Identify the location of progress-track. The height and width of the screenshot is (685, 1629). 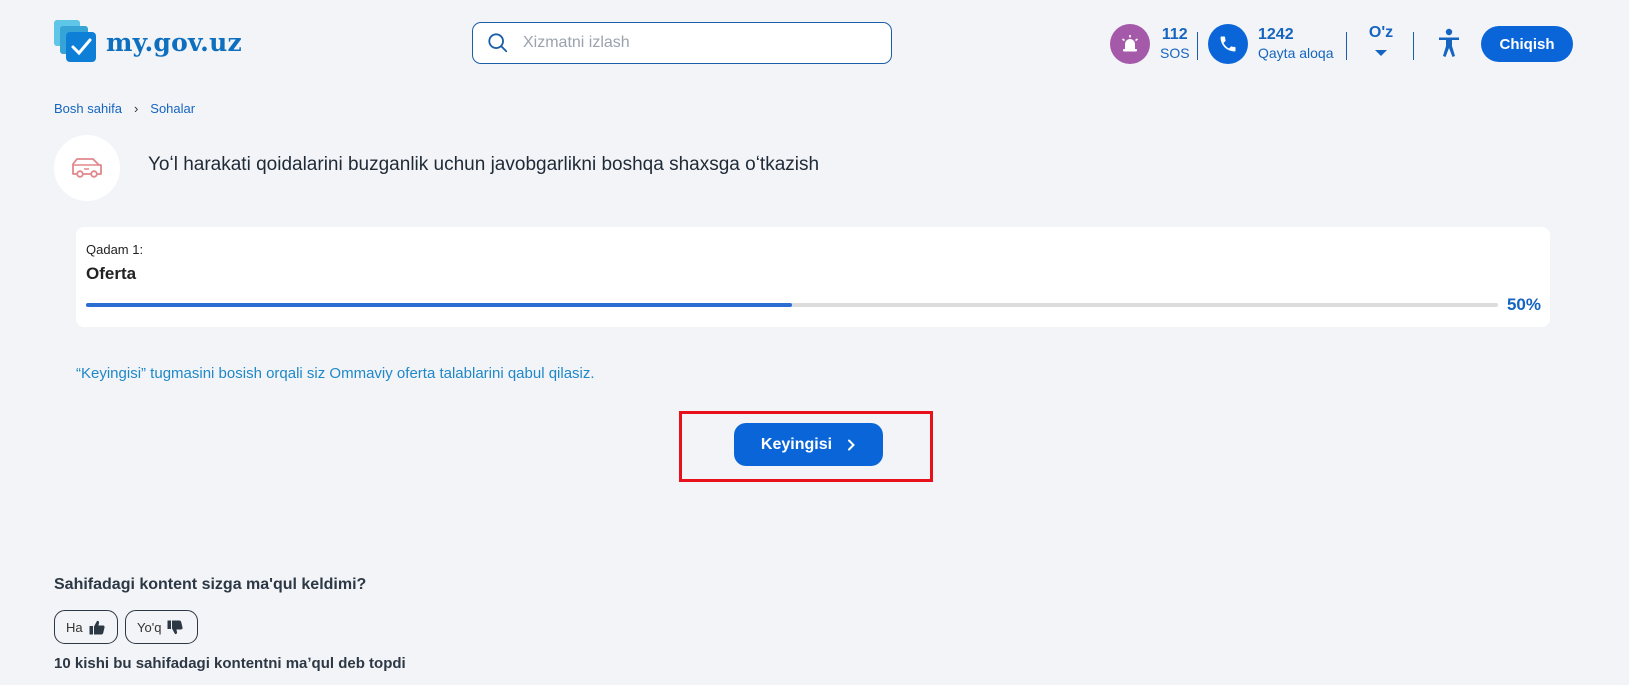
(792, 305).